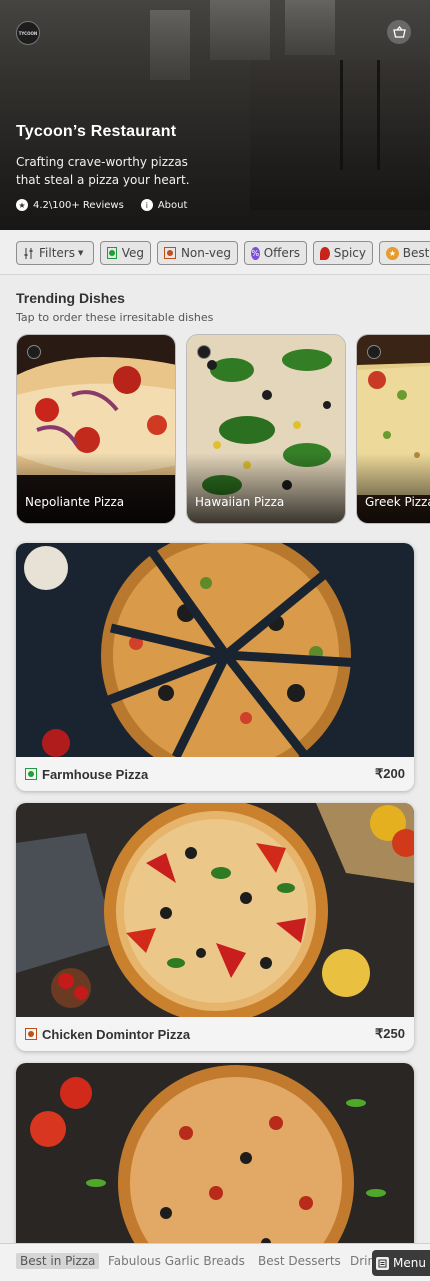 Image resolution: width=430 pixels, height=1281 pixels. I want to click on rating-text: 4.2\100+ Reviews, so click(78, 205).